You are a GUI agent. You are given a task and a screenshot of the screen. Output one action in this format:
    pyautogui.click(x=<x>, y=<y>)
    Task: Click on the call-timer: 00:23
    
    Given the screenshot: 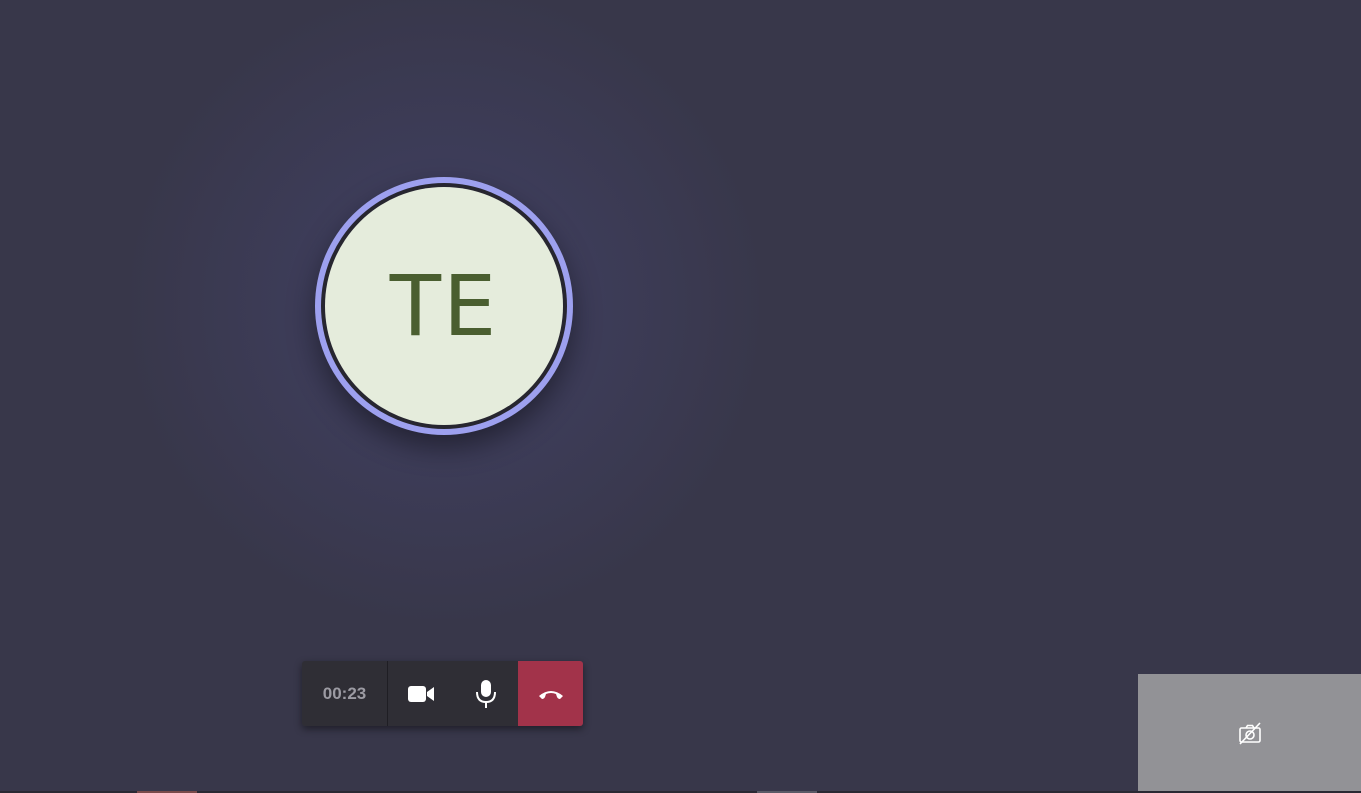 What is the action you would take?
    pyautogui.click(x=345, y=693)
    